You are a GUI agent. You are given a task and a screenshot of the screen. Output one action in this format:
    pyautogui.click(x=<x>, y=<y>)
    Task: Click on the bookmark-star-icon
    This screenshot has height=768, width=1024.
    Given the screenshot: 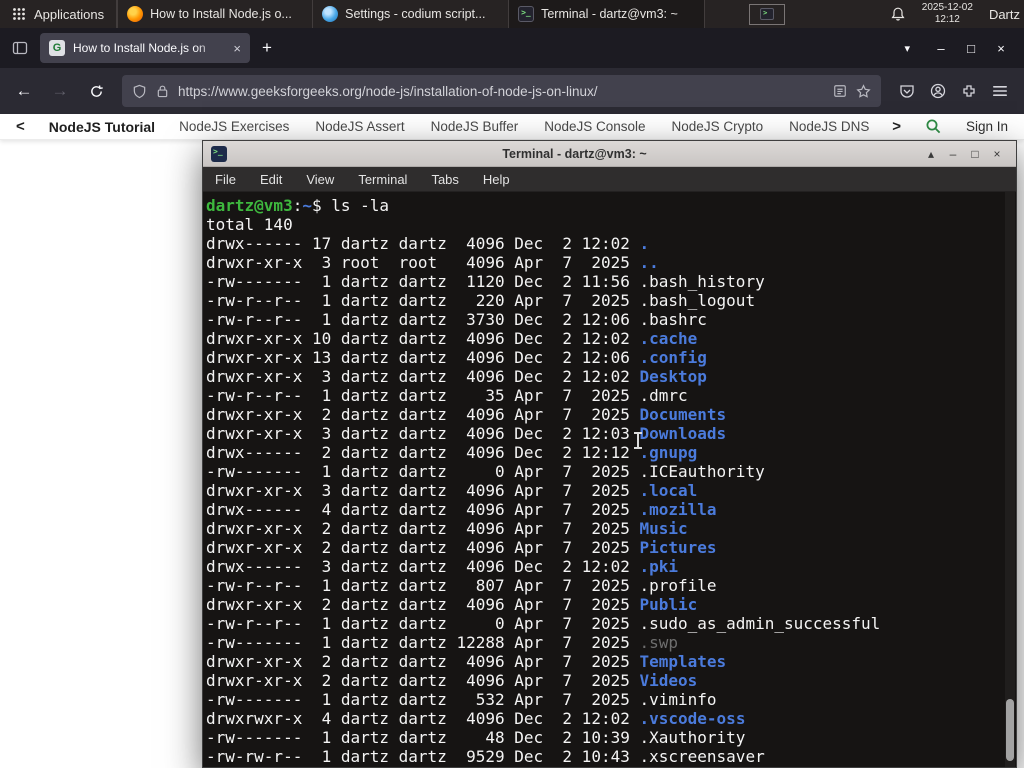 What is the action you would take?
    pyautogui.click(x=863, y=91)
    